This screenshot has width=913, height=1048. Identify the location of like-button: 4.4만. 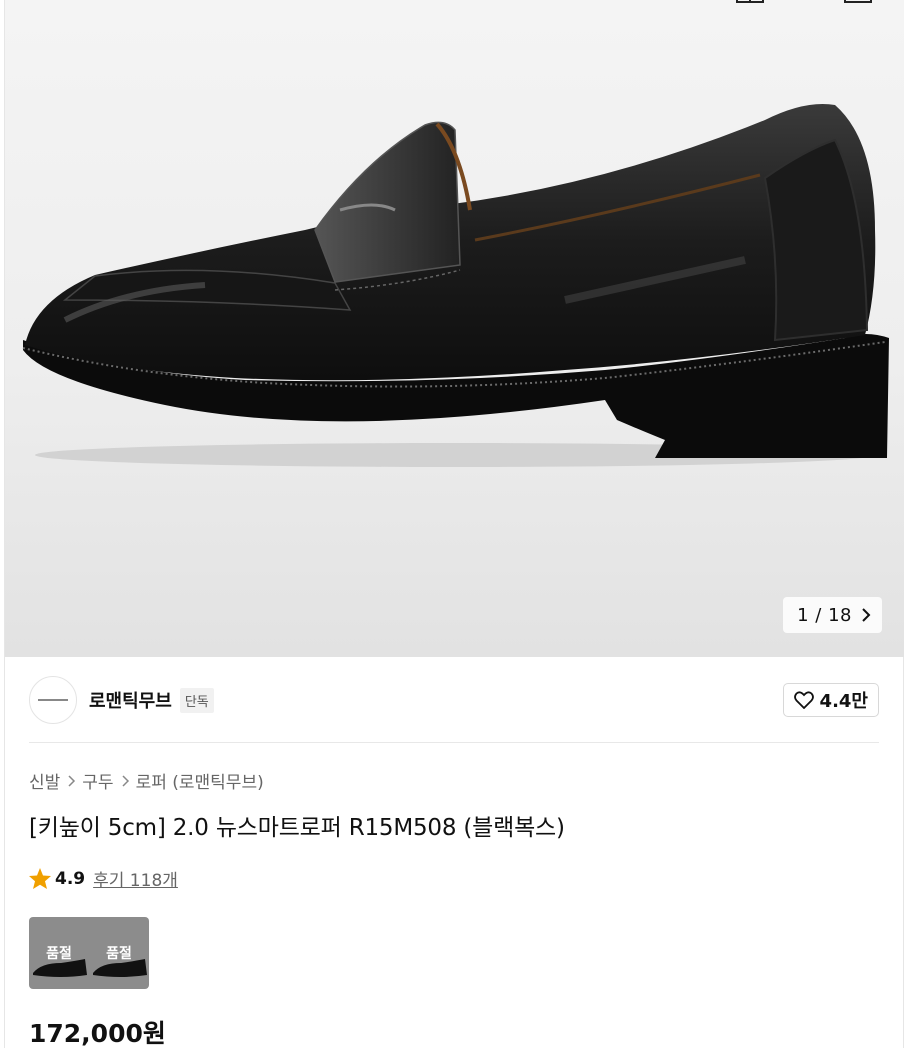
(830, 700).